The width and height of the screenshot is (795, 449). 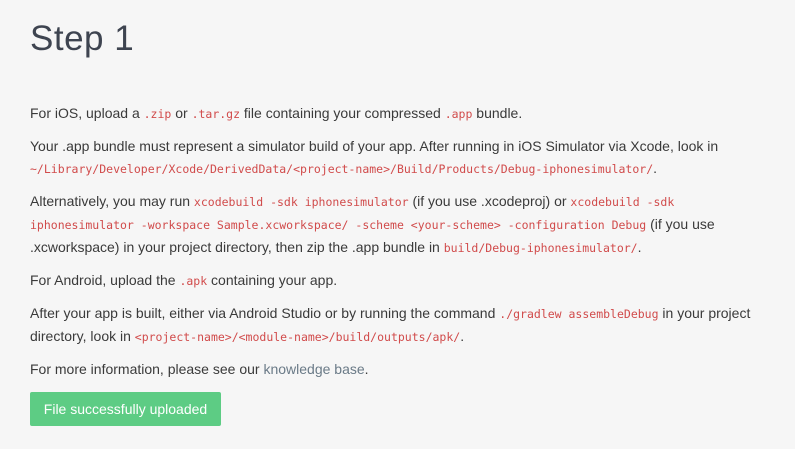 What do you see at coordinates (216, 114) in the screenshot?
I see `targz-code: .tar.gz` at bounding box center [216, 114].